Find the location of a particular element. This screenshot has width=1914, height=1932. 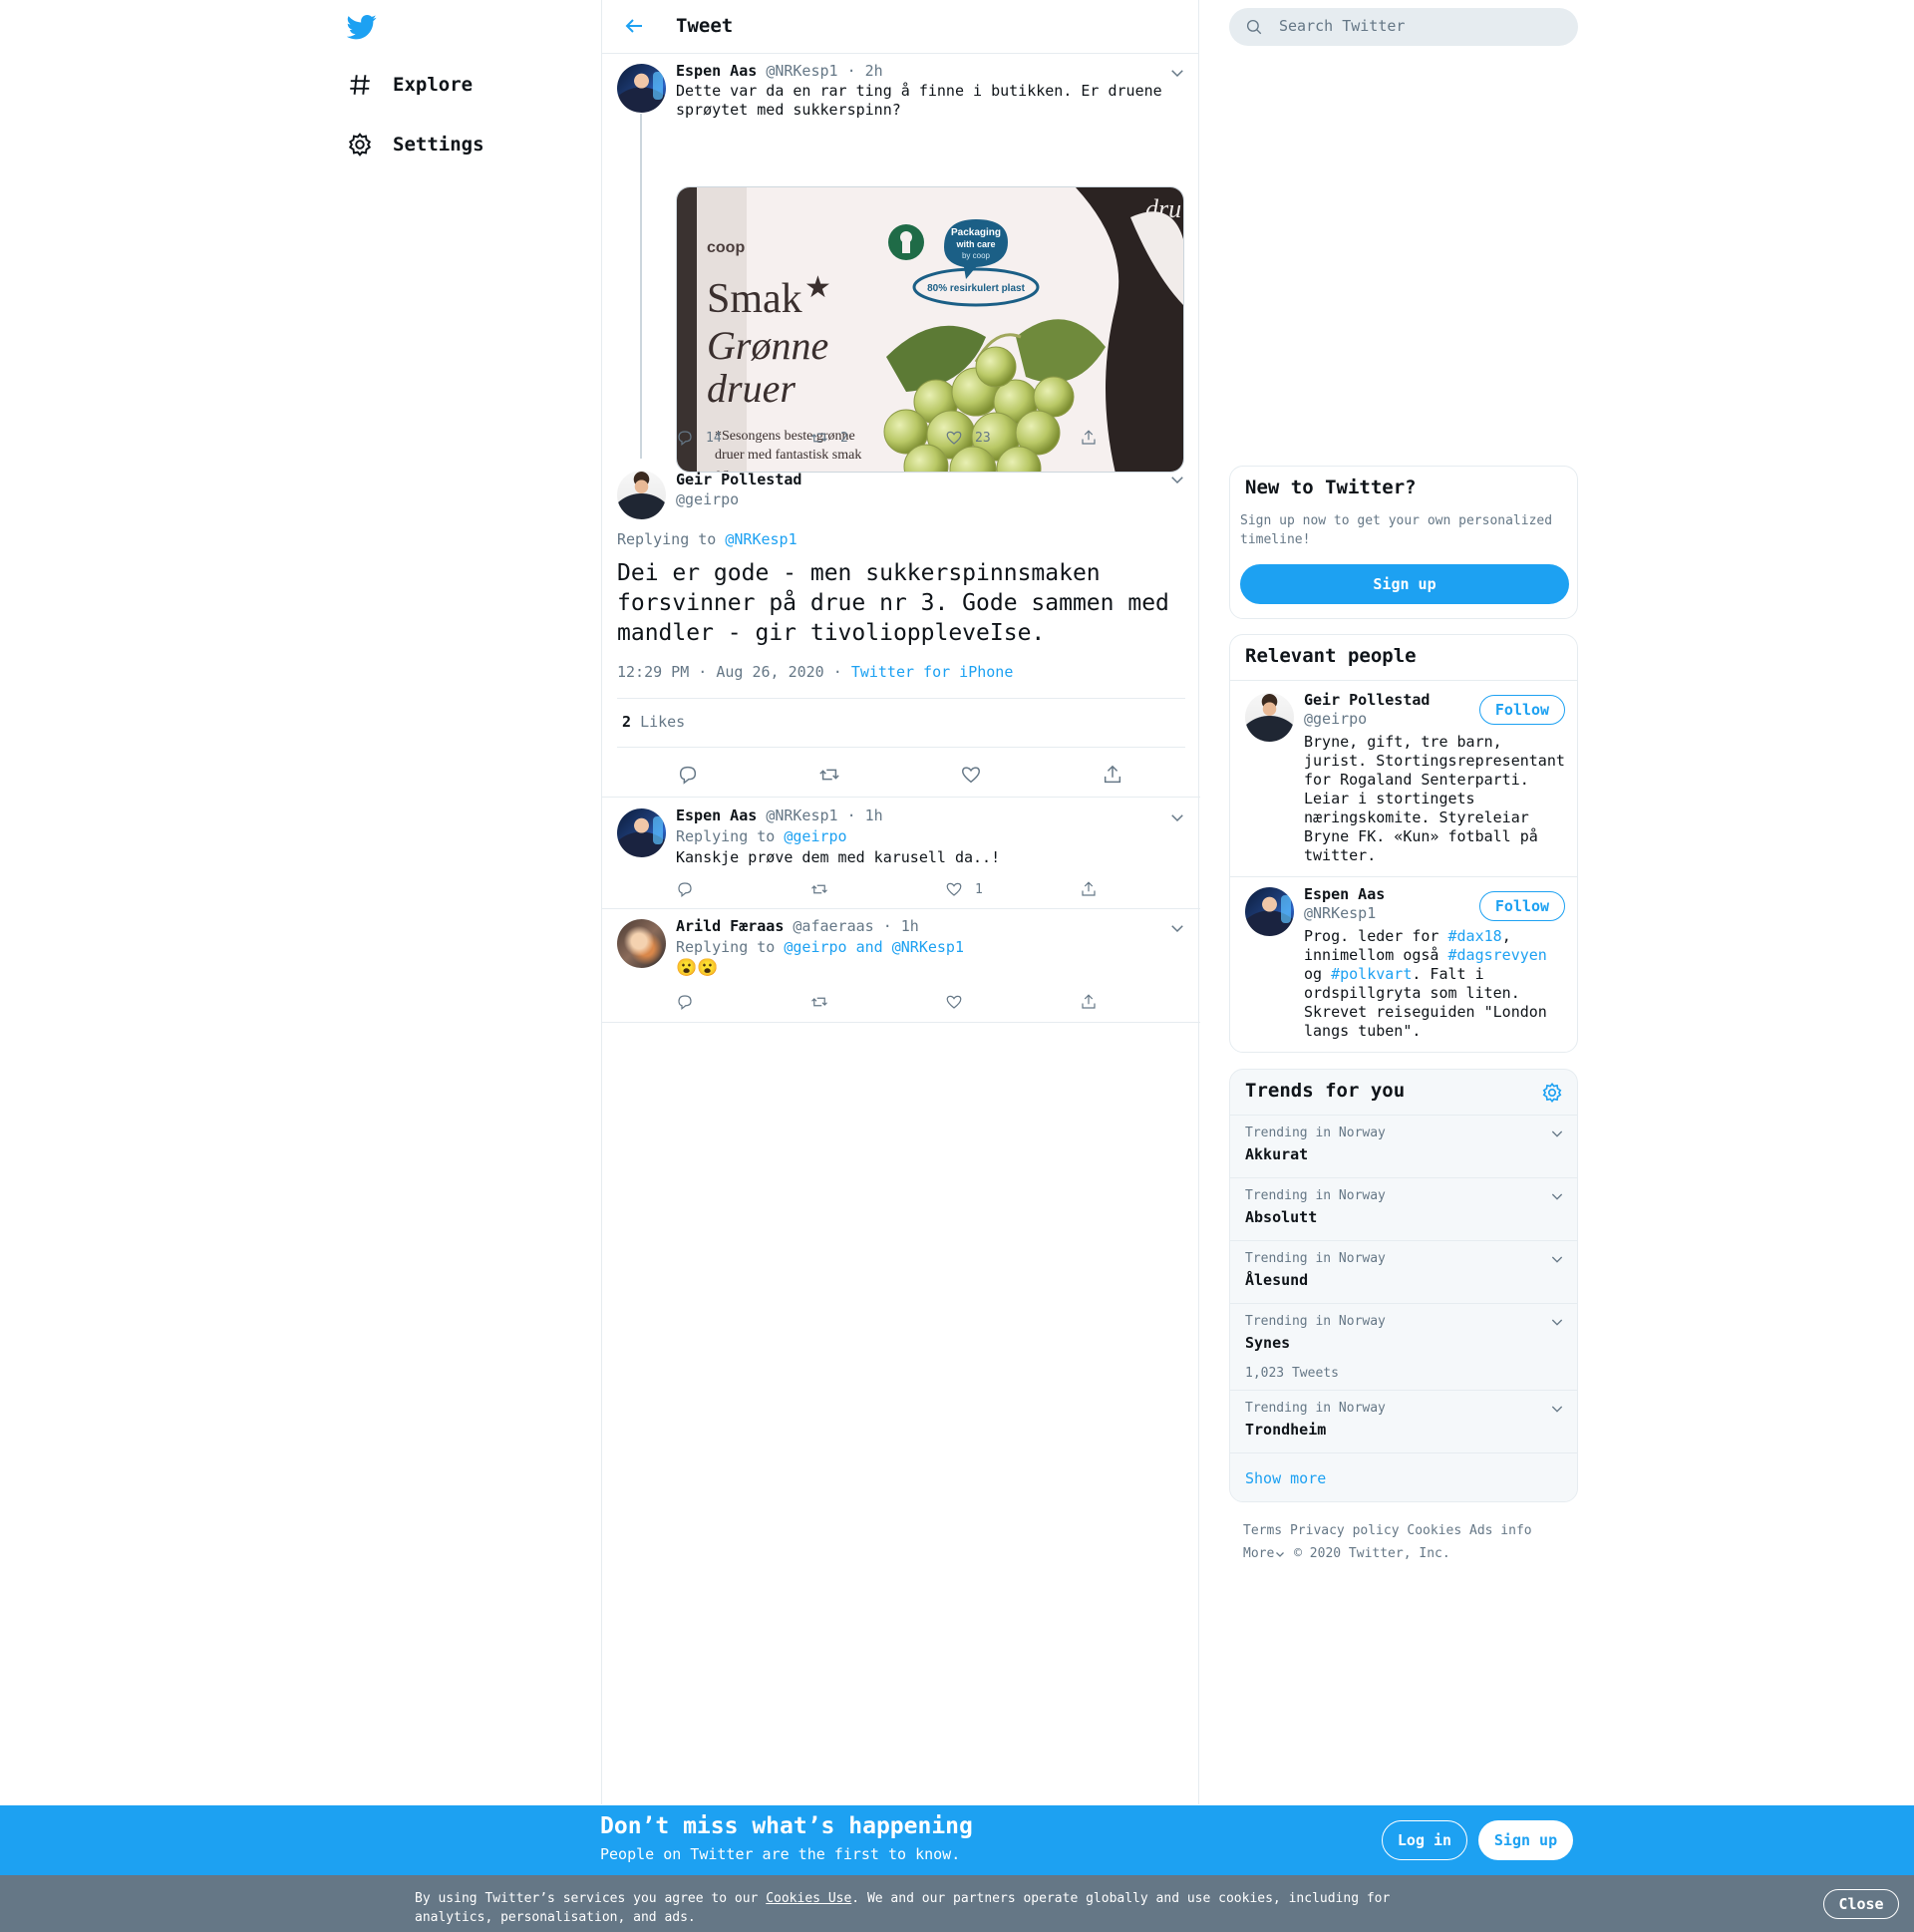

log-in-button: Log in is located at coordinates (1424, 1840).